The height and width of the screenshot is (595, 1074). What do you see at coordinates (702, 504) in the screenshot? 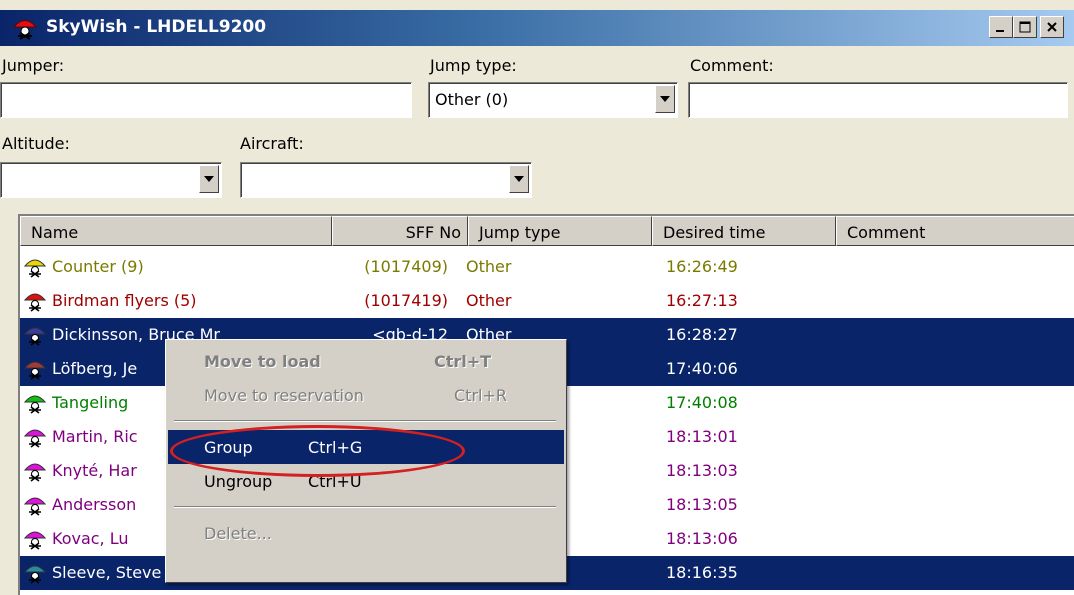
I see `row-time: 18:13:05` at bounding box center [702, 504].